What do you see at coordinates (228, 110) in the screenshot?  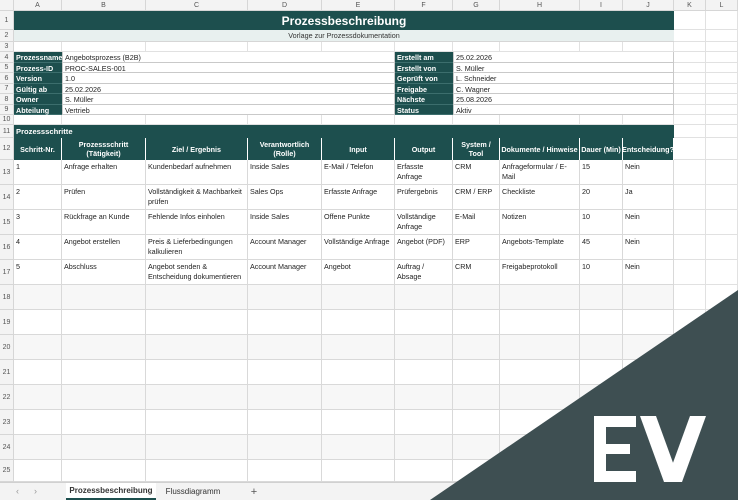 I see `meta-value-field: Vertrieb` at bounding box center [228, 110].